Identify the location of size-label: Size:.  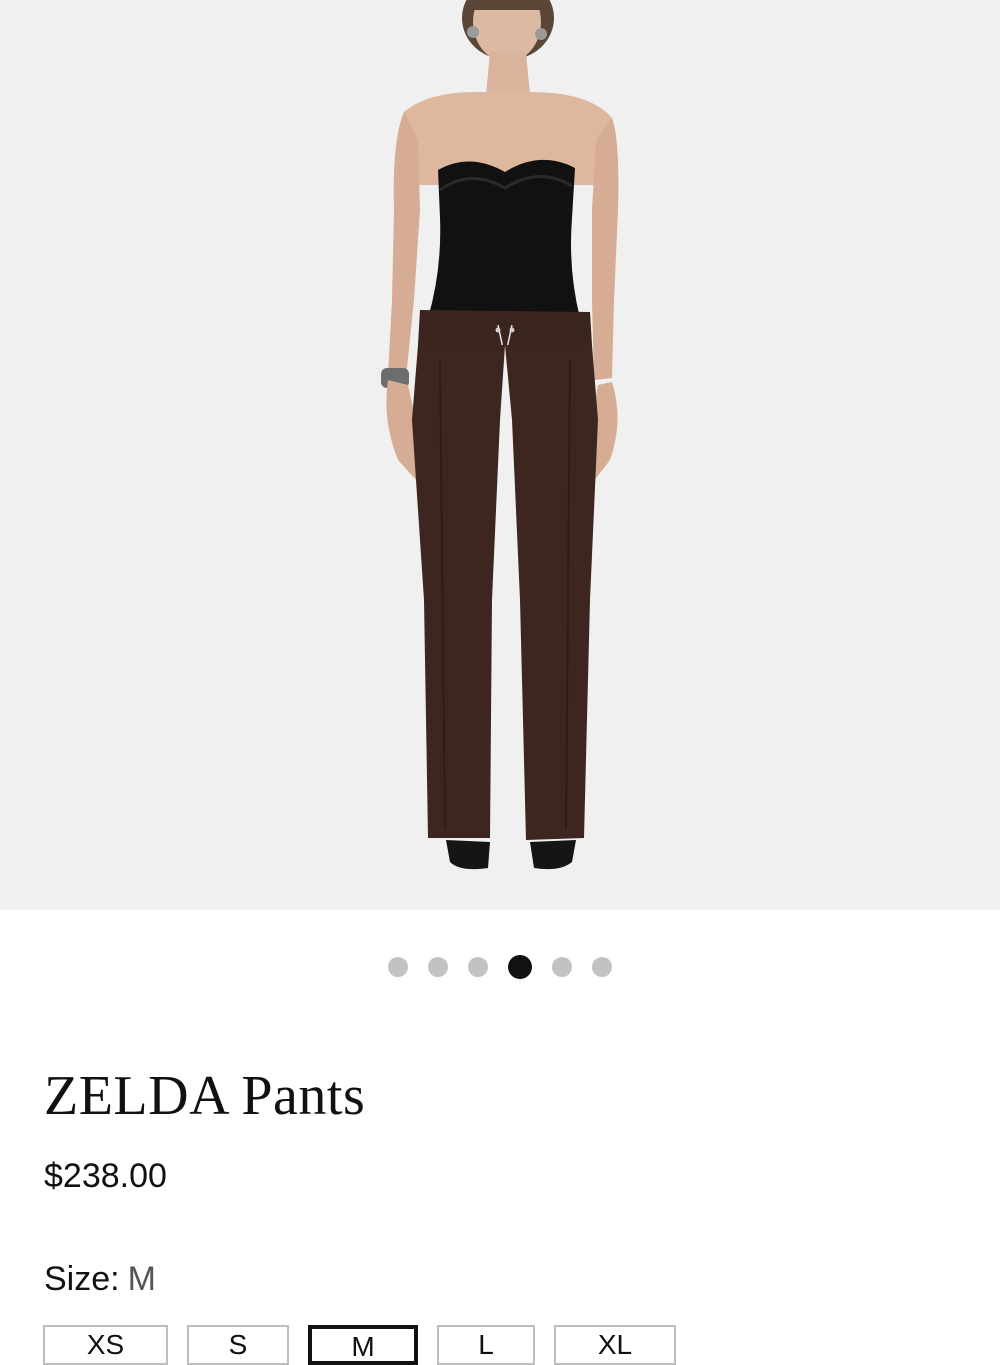
(82, 1279).